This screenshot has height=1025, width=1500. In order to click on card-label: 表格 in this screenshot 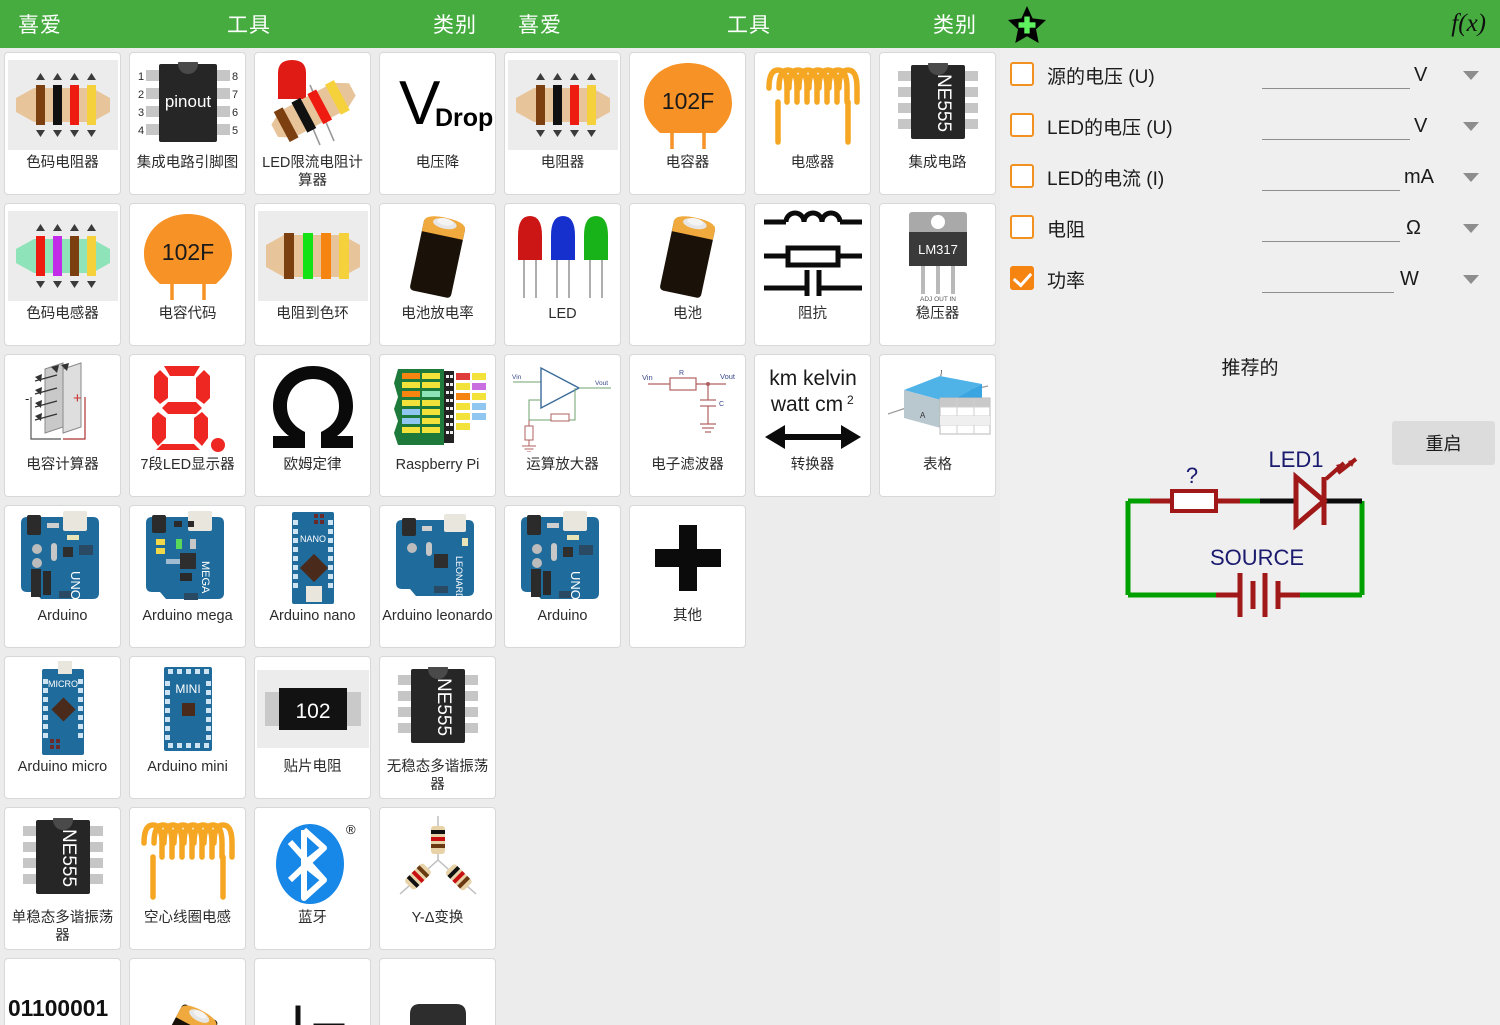, I will do `click(937, 465)`.